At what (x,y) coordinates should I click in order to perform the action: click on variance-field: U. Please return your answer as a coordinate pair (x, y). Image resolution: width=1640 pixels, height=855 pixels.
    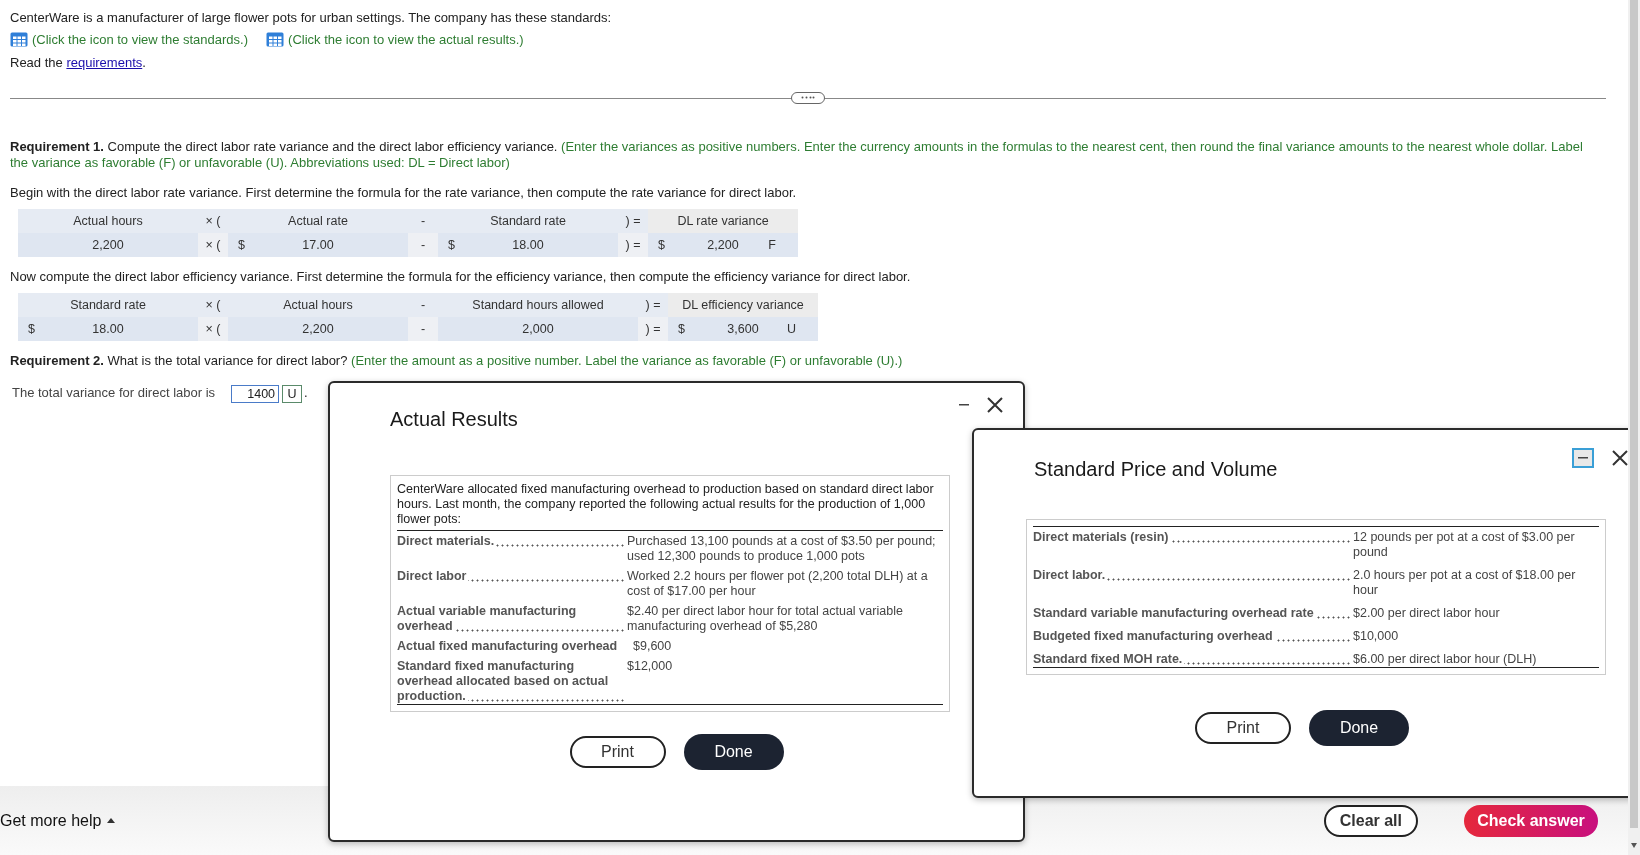
    Looking at the image, I should click on (292, 393).